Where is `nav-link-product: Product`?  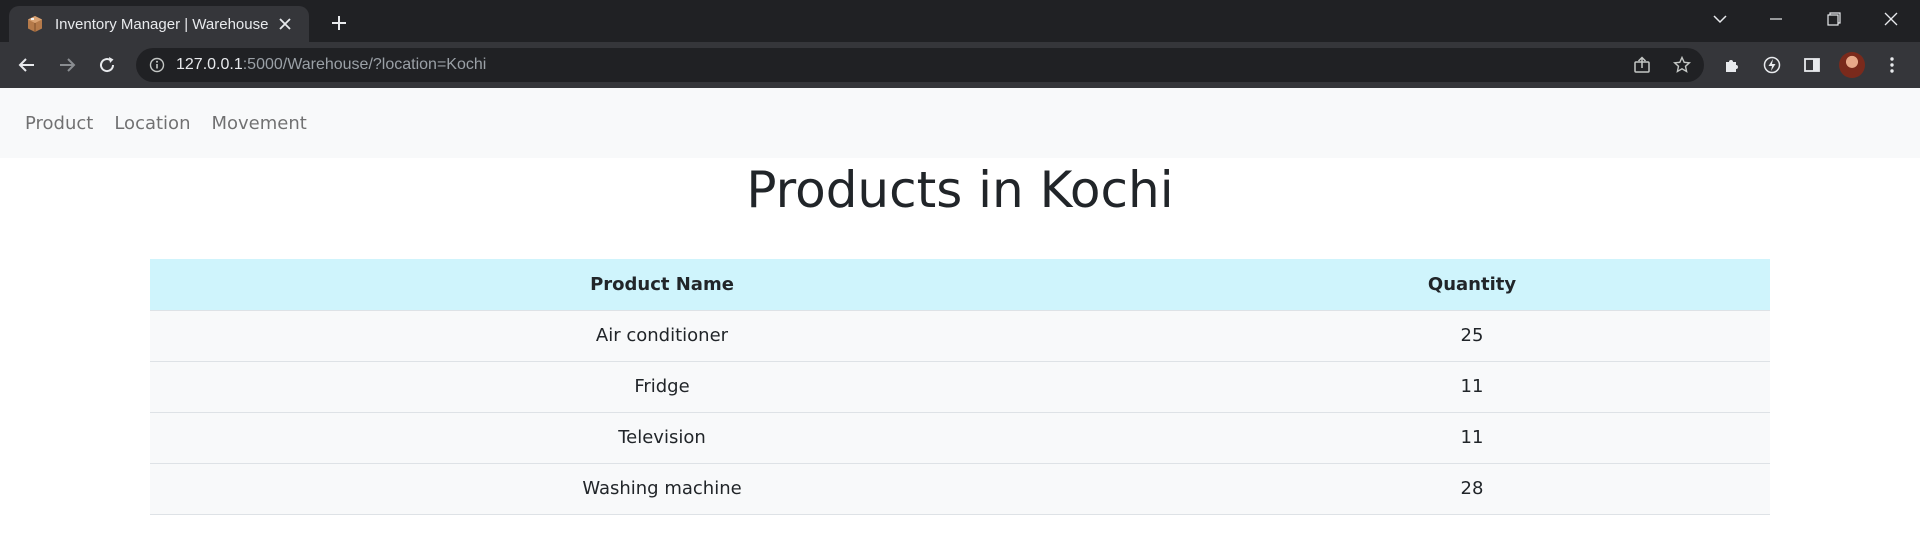
nav-link-product: Product is located at coordinates (59, 123).